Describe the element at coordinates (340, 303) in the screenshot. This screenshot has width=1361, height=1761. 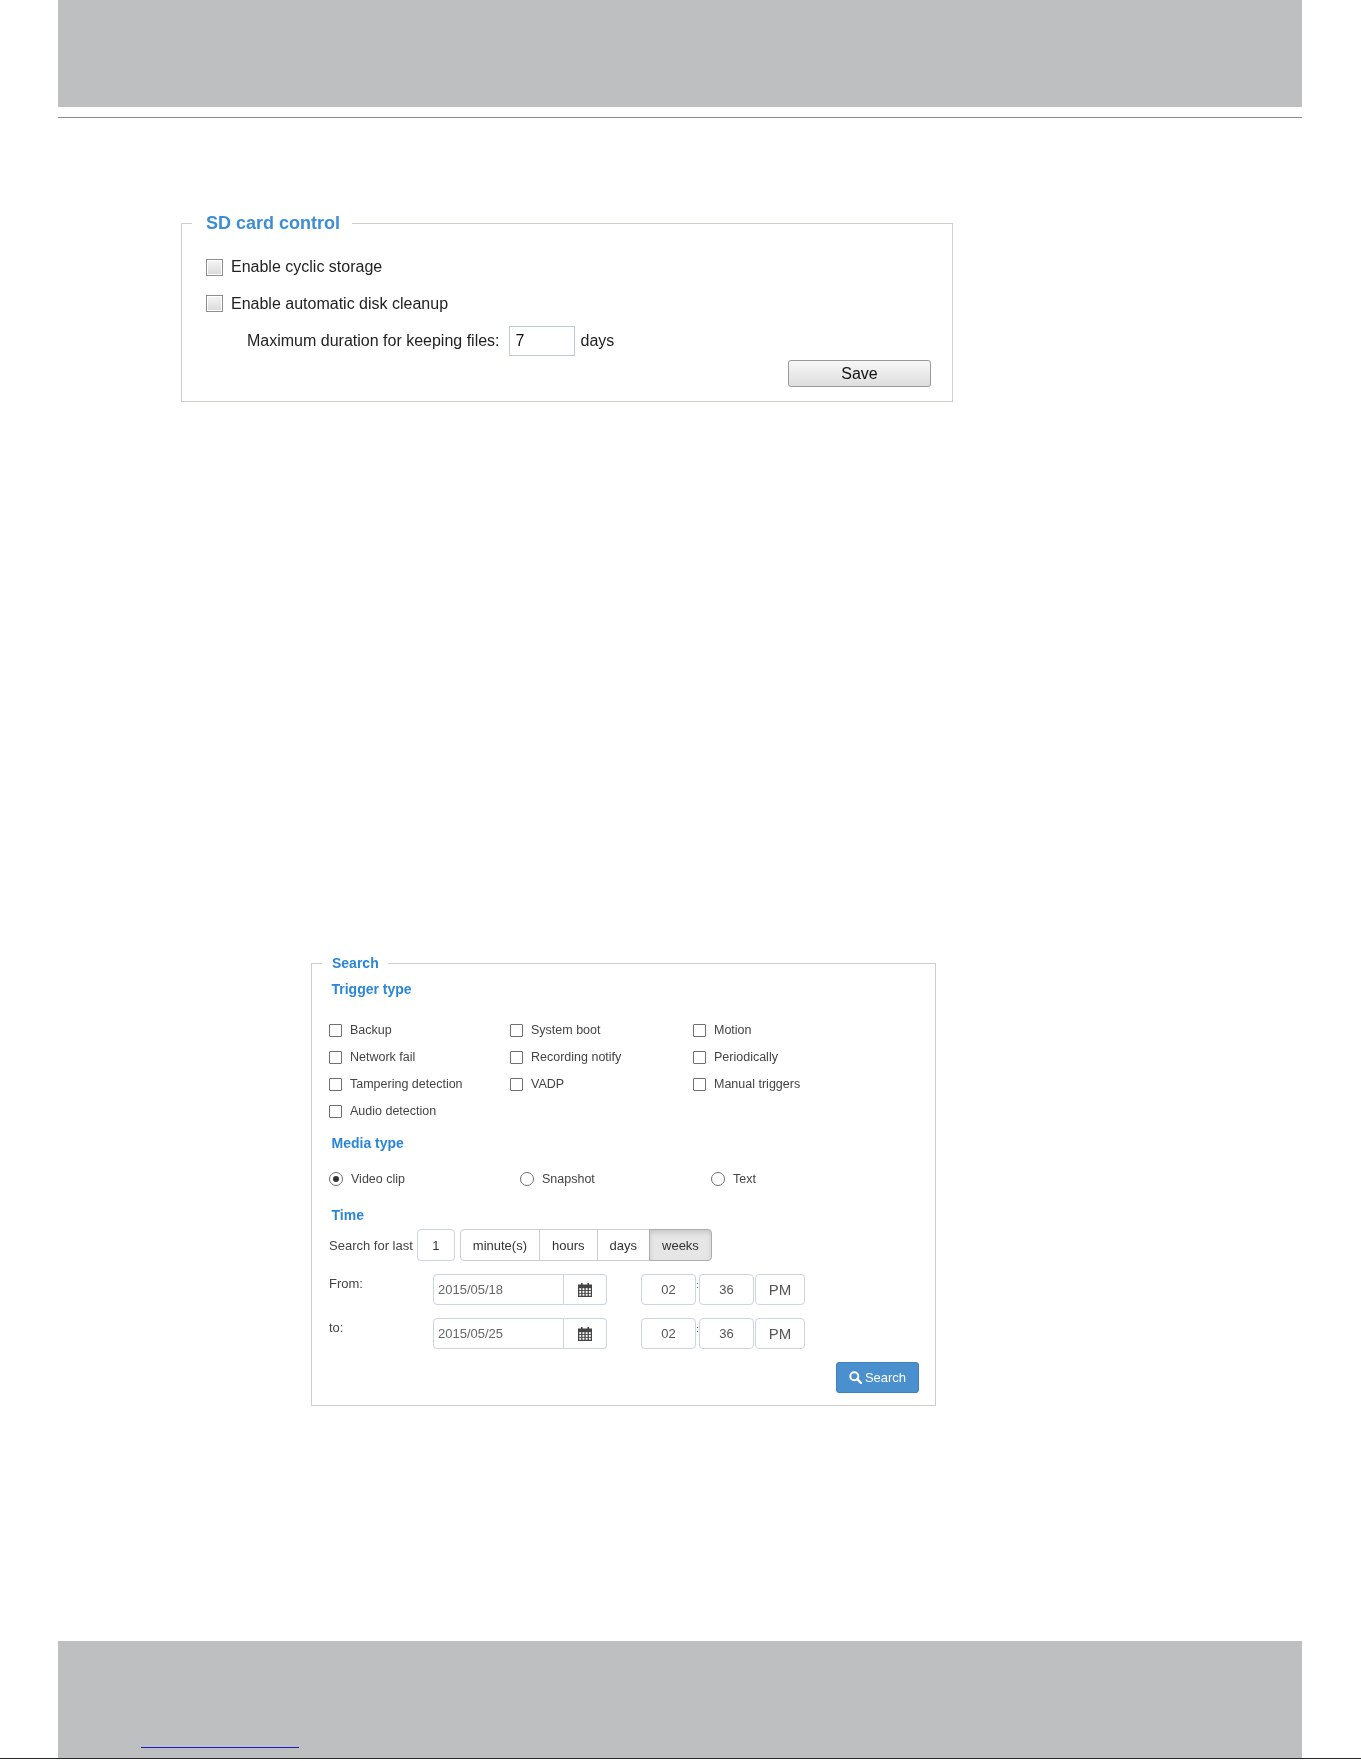
I see `checkbox-label: Enable automatic disk cleanup` at that location.